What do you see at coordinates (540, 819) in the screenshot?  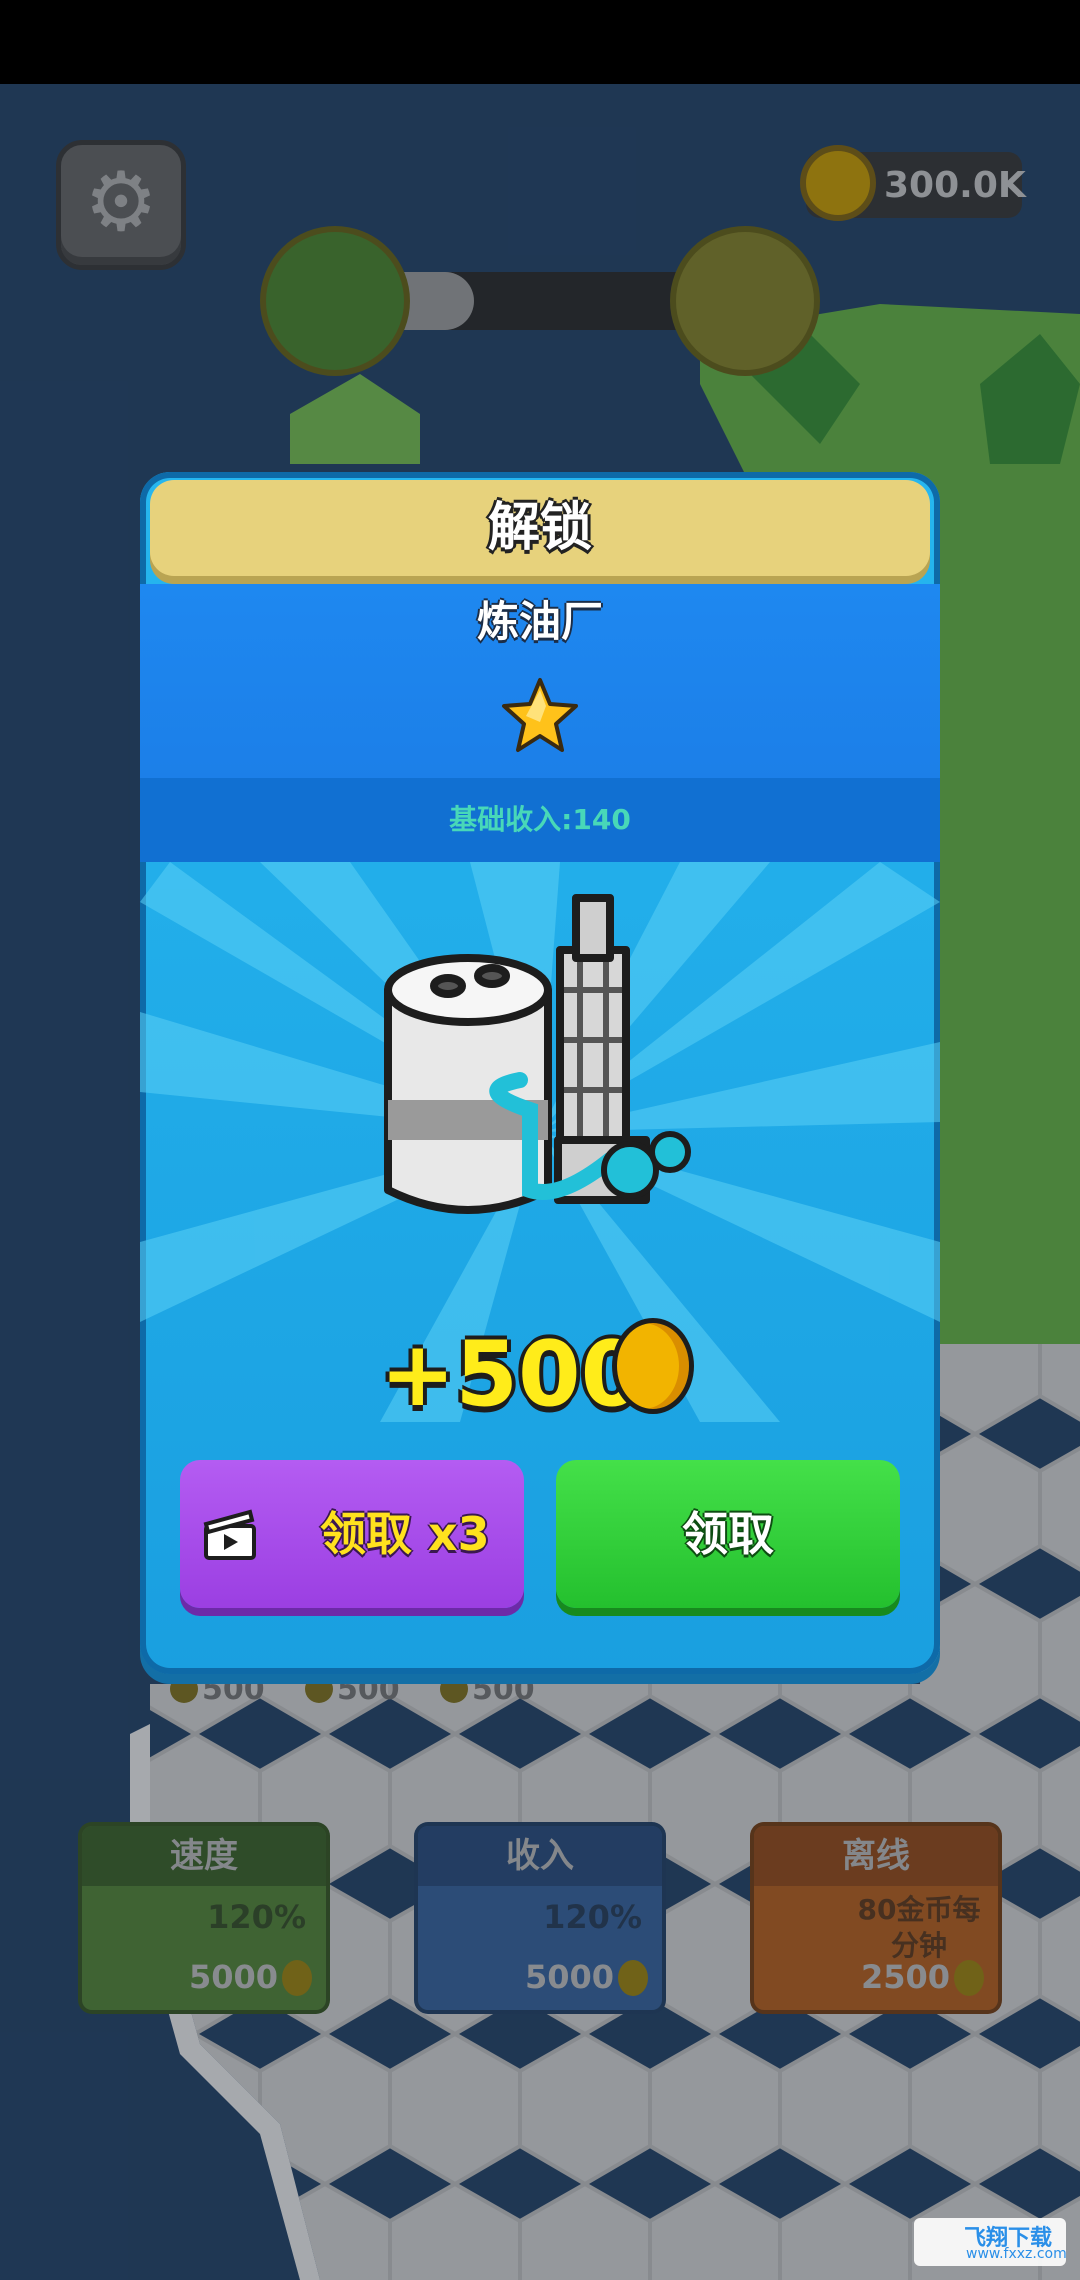 I see `base-income-label: 基础收入:140` at bounding box center [540, 819].